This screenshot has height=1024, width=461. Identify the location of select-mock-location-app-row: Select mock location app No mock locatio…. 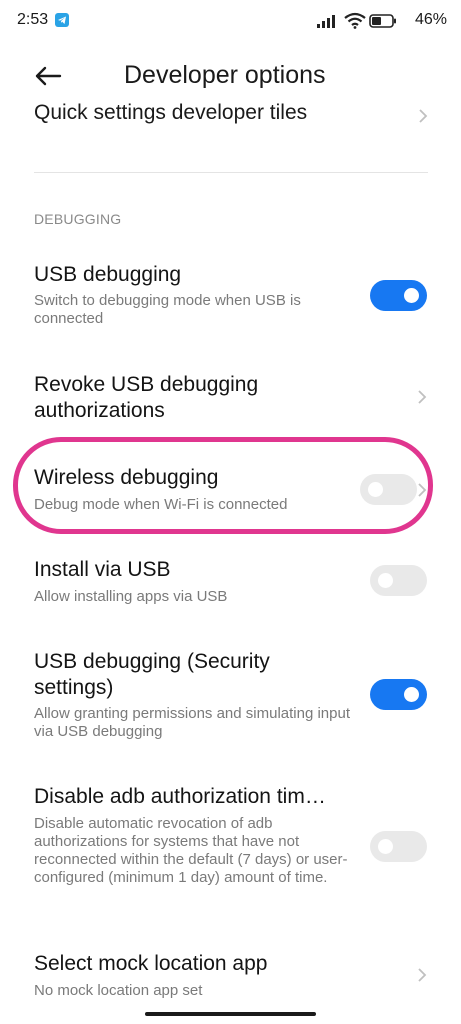
(230, 977).